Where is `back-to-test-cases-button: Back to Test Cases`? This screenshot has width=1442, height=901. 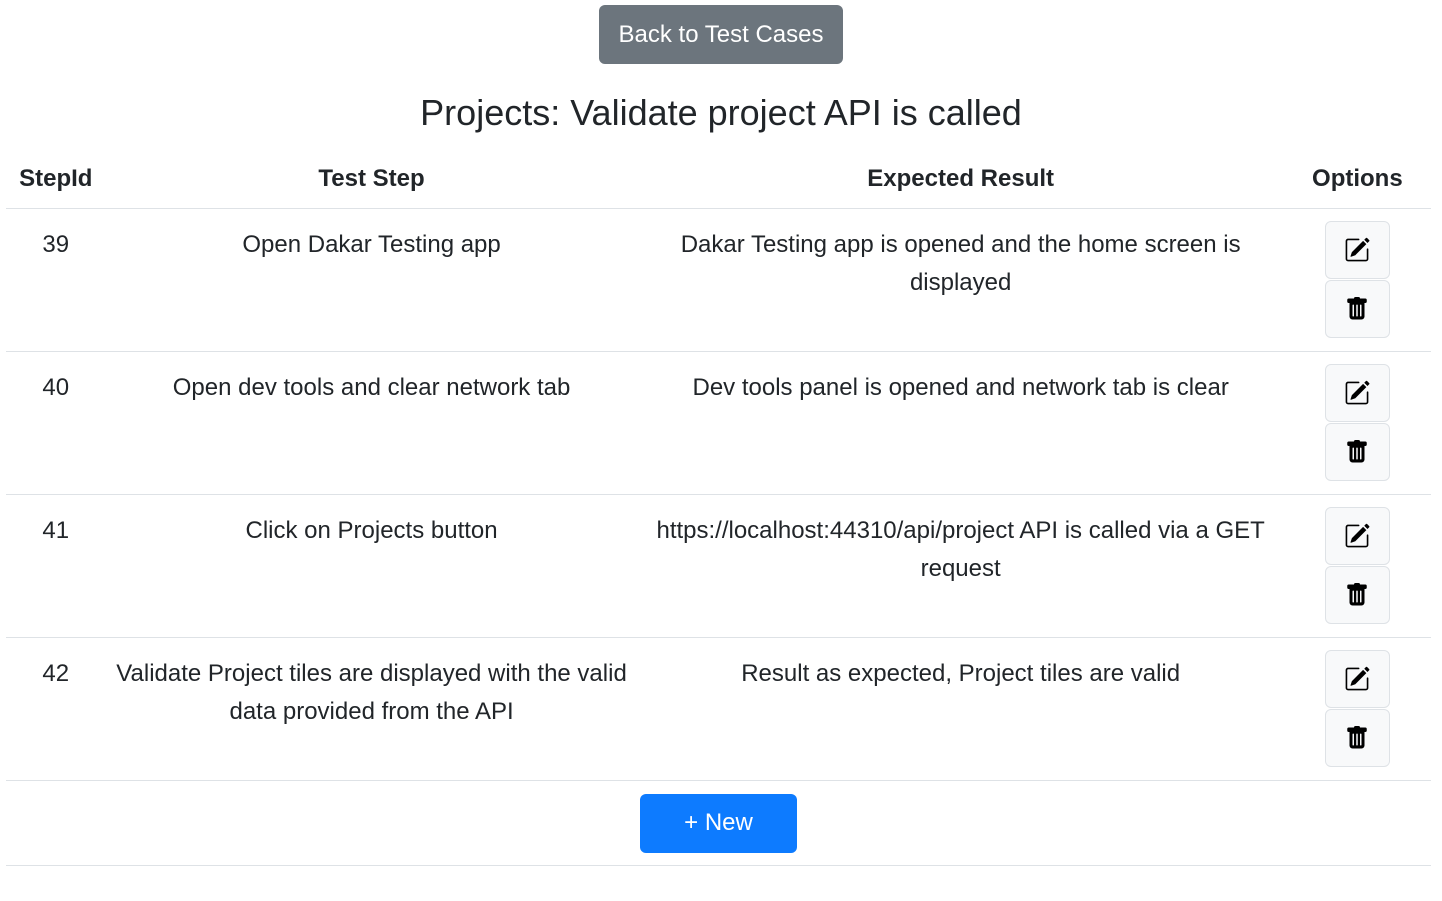 back-to-test-cases-button: Back to Test Cases is located at coordinates (721, 34).